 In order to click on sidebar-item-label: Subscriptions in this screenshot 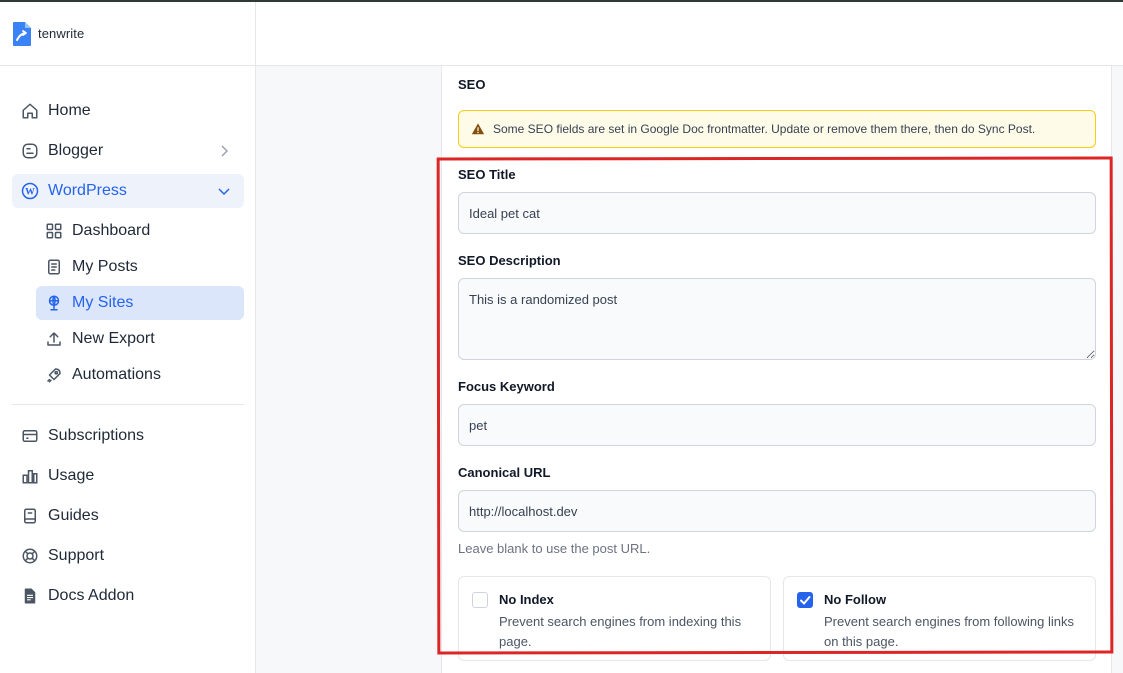, I will do `click(96, 435)`.